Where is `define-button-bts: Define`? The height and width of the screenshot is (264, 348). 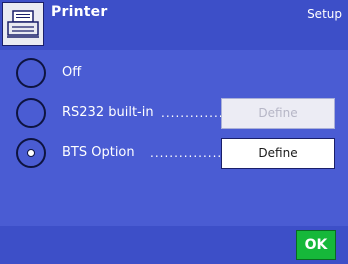 define-button-bts: Define is located at coordinates (278, 153).